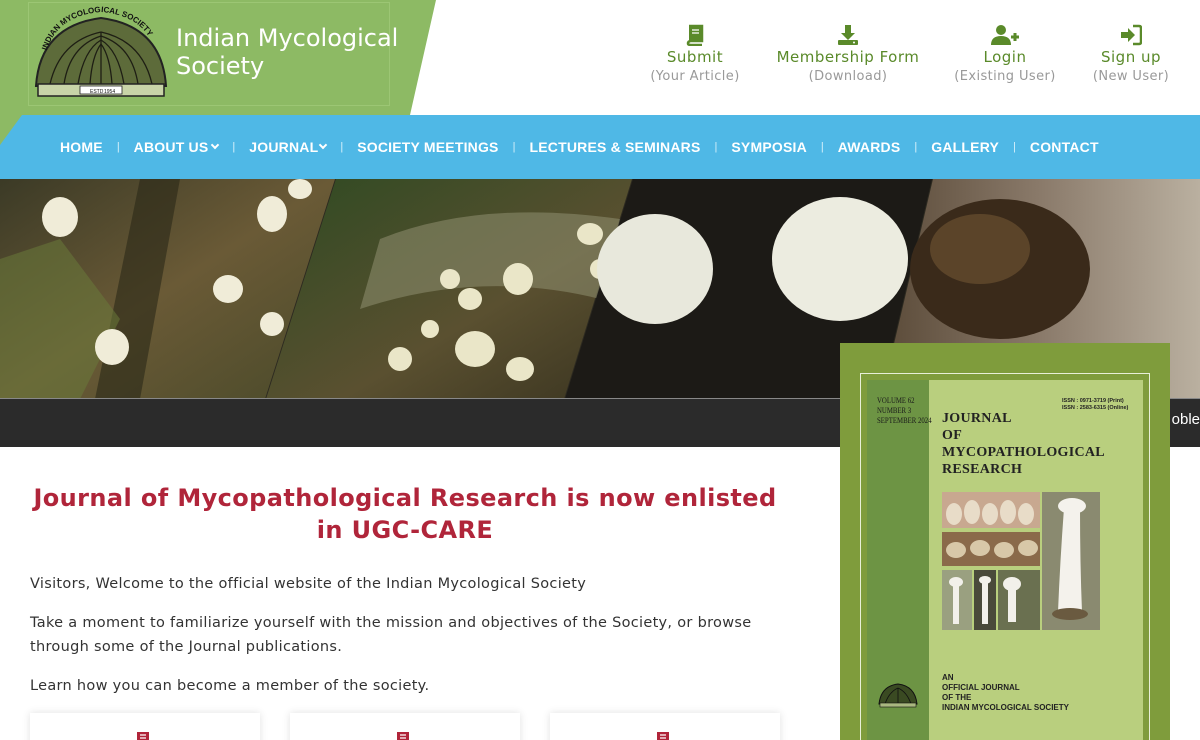 Image resolution: width=1200 pixels, height=740 pixels. What do you see at coordinates (1005, 76) in the screenshot?
I see `login-sub: (Existing User)` at bounding box center [1005, 76].